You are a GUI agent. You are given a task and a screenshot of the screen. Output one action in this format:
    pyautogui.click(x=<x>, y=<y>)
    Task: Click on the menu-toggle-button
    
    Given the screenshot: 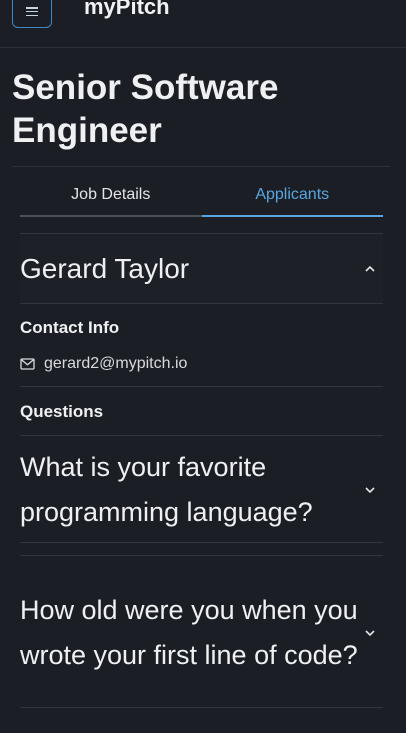 What is the action you would take?
    pyautogui.click(x=32, y=14)
    